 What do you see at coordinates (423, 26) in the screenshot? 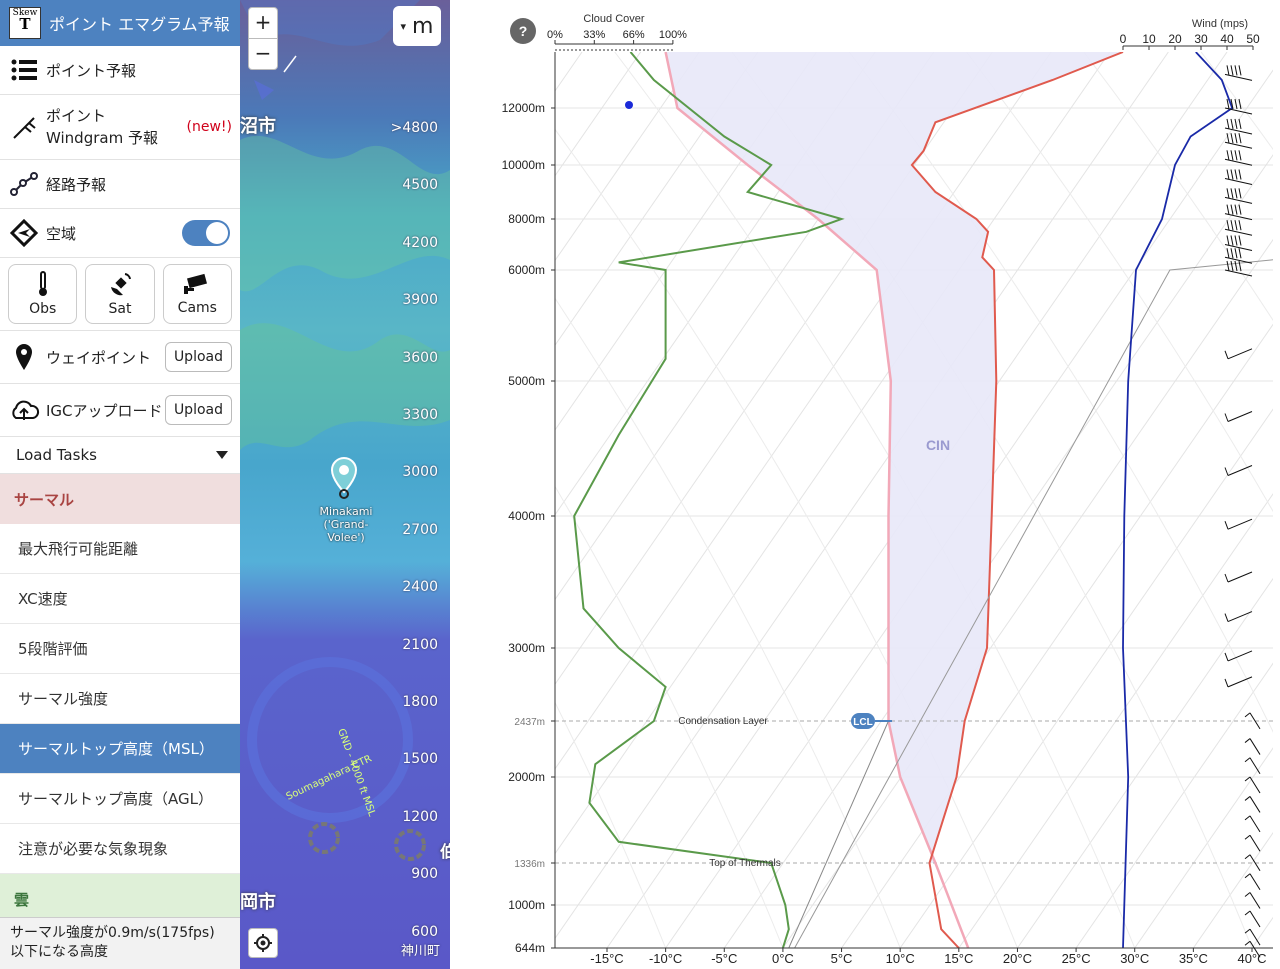
I see `unit-value: m` at bounding box center [423, 26].